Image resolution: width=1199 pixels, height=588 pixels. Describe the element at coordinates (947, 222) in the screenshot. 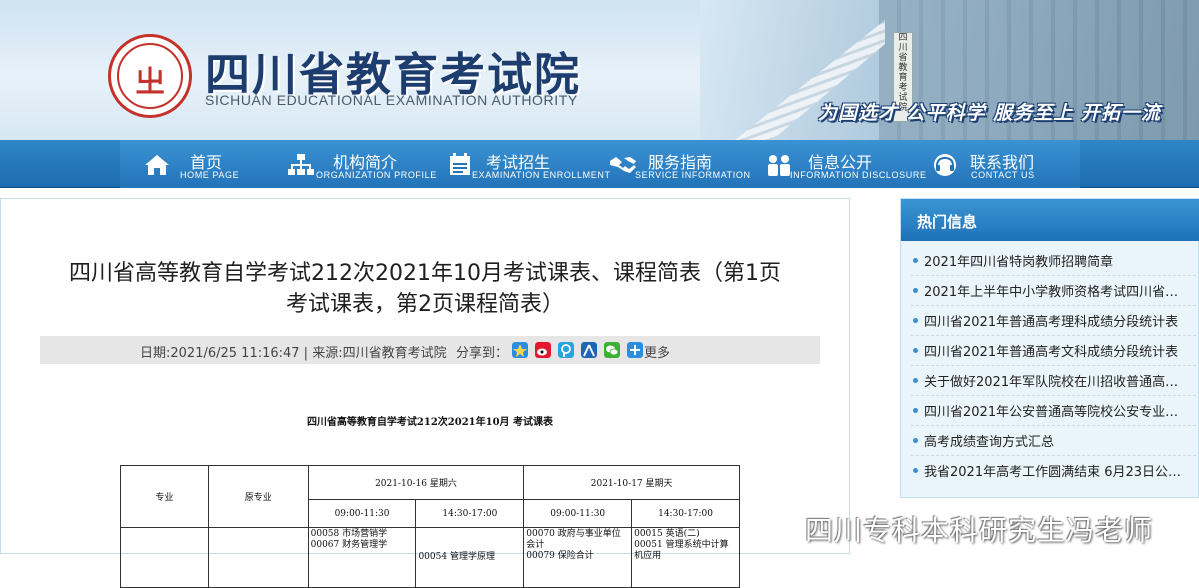

I see `hot-info-title: 热门信息` at that location.